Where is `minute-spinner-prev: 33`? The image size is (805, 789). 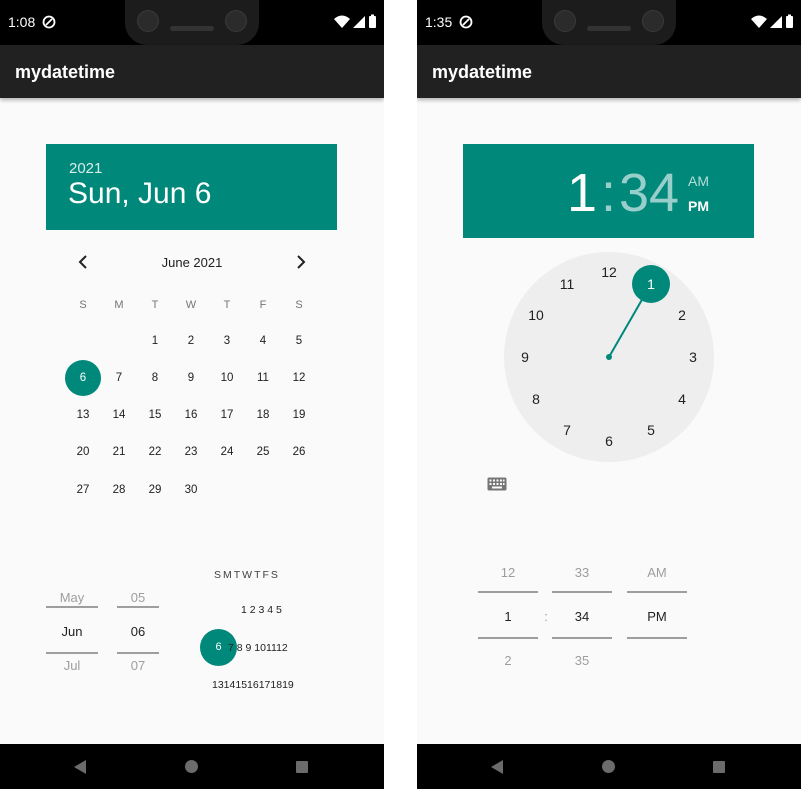 minute-spinner-prev: 33 is located at coordinates (582, 572).